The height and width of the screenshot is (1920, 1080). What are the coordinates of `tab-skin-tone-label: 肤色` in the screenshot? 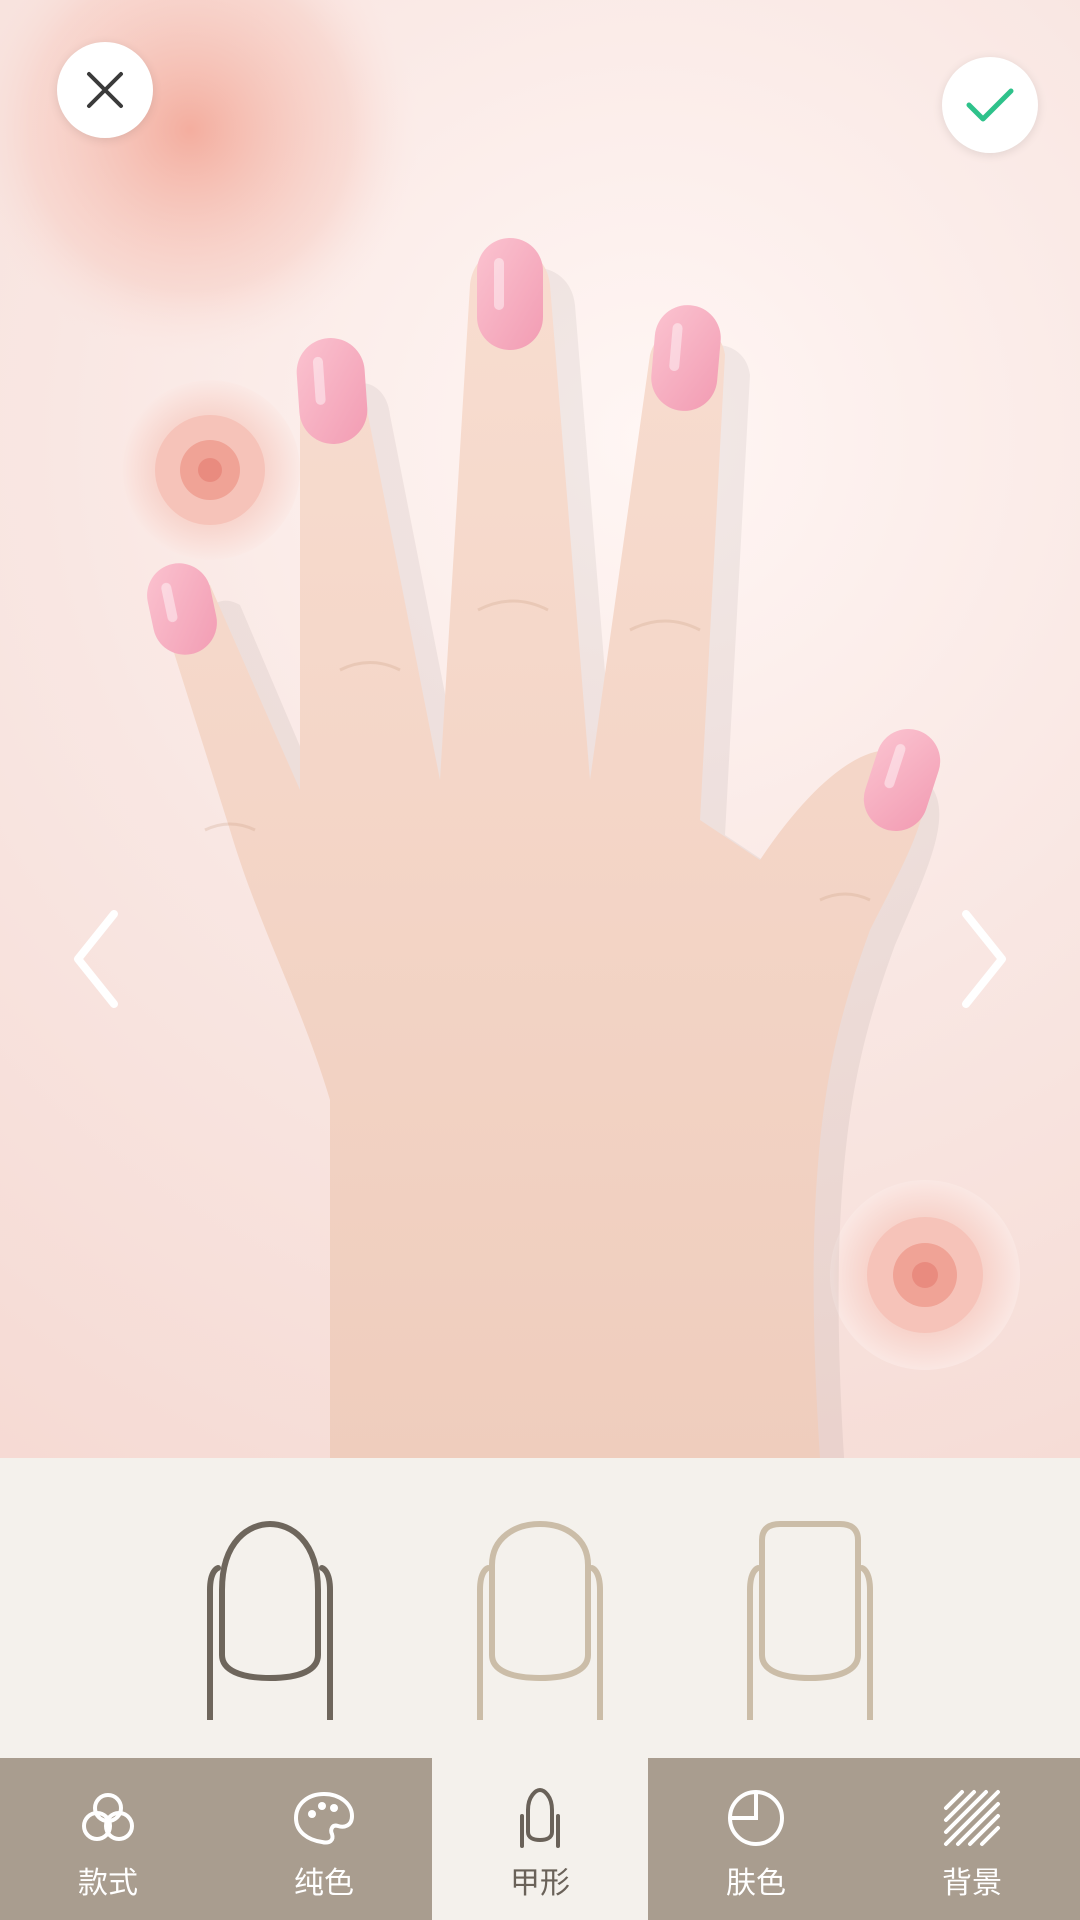 It's located at (756, 1883).